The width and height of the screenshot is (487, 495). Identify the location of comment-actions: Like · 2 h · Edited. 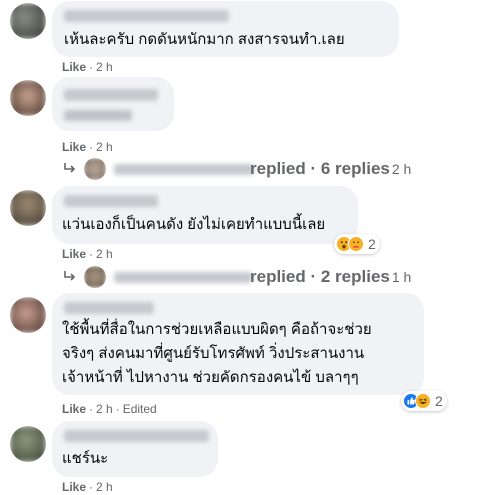
(109, 409).